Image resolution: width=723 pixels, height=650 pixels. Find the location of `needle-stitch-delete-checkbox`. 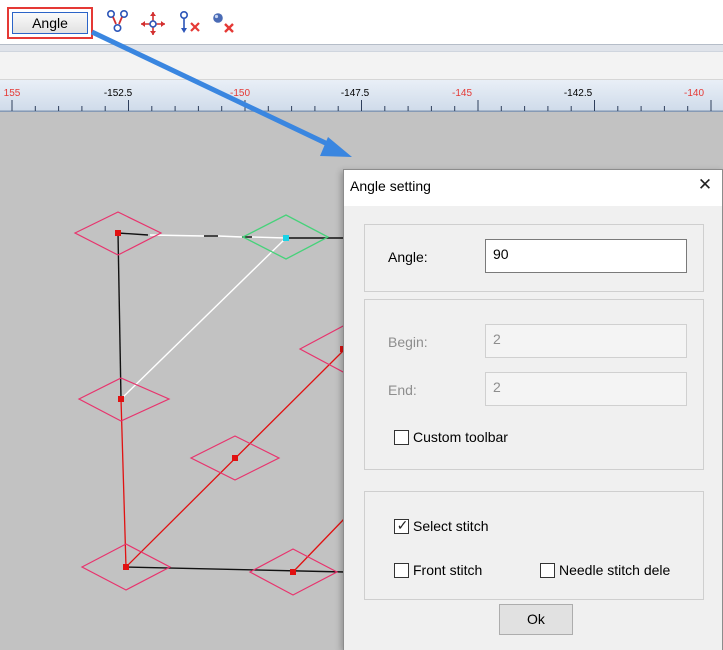

needle-stitch-delete-checkbox is located at coordinates (547, 570).